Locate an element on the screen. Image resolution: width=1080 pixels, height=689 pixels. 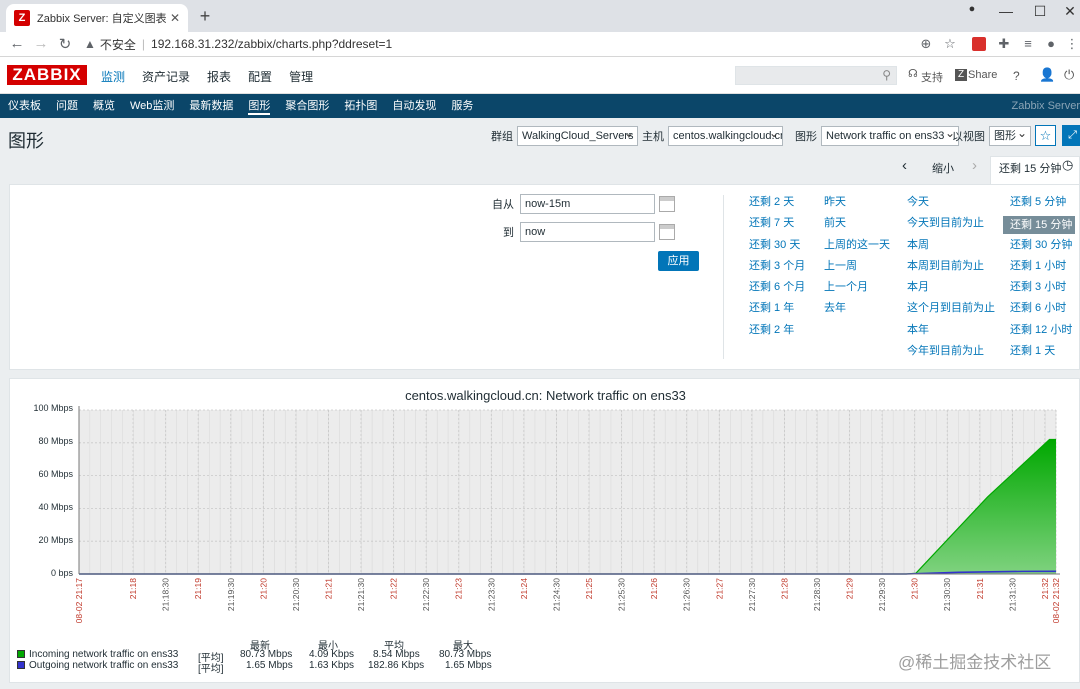
quick-range-link: 还剩 7 天 is located at coordinates (777, 226).